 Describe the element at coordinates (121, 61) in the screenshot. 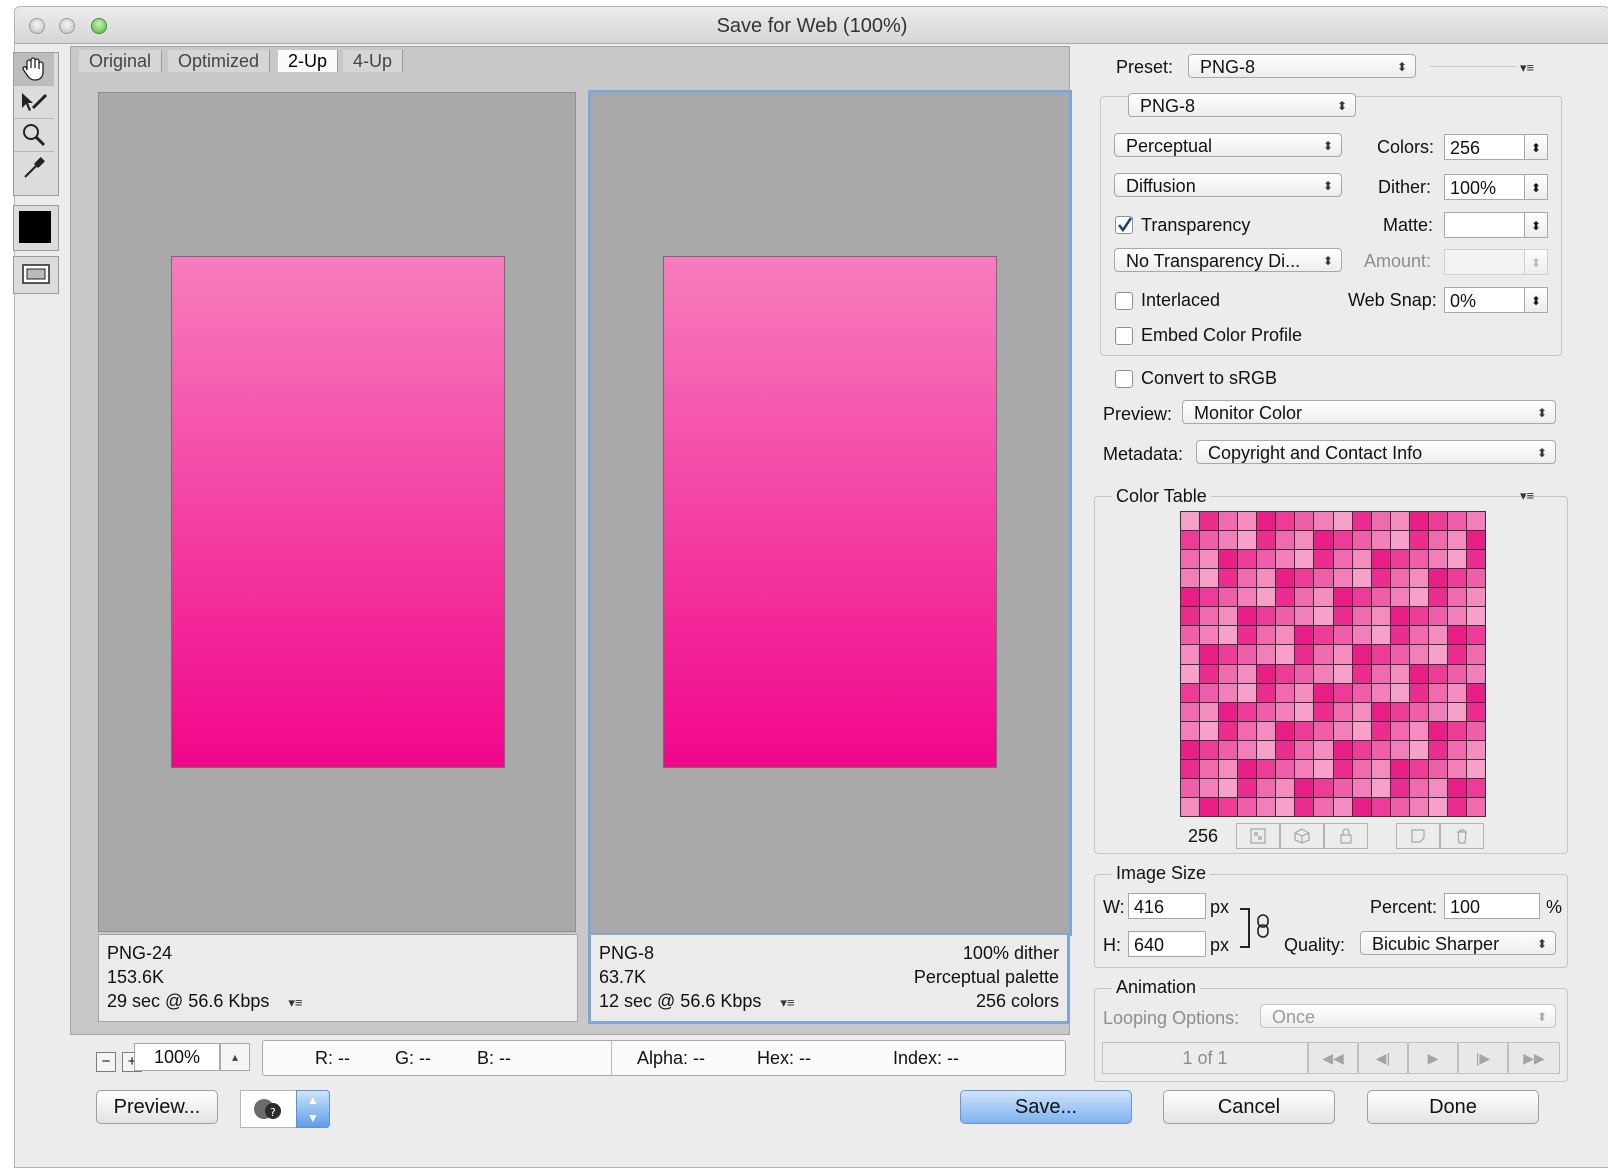

I see `tab-original: Original` at that location.